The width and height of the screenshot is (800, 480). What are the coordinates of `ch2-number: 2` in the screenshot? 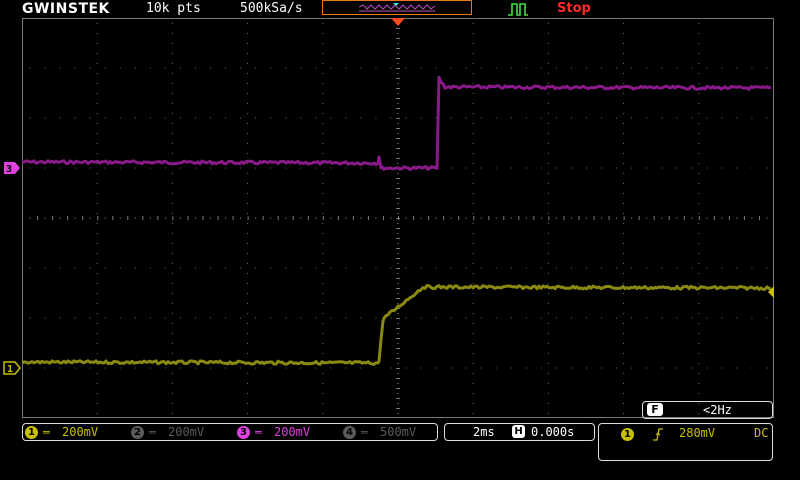 It's located at (137, 432).